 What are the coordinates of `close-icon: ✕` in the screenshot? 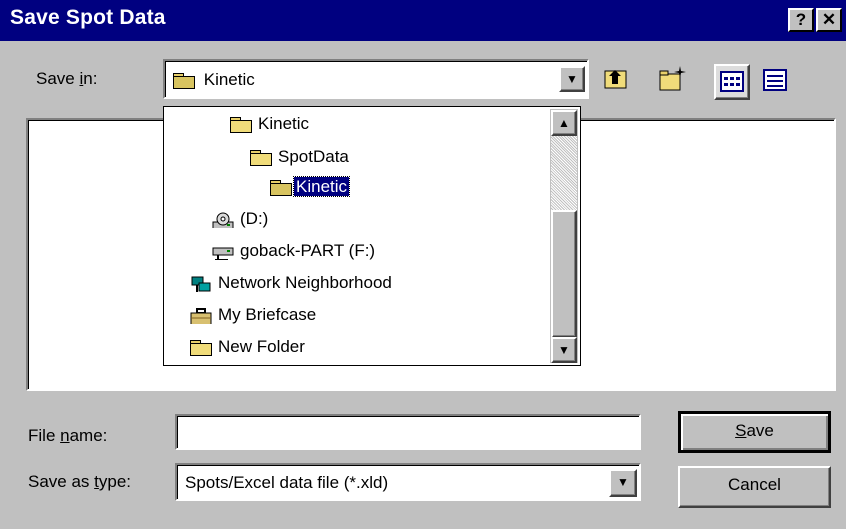 It's located at (829, 19).